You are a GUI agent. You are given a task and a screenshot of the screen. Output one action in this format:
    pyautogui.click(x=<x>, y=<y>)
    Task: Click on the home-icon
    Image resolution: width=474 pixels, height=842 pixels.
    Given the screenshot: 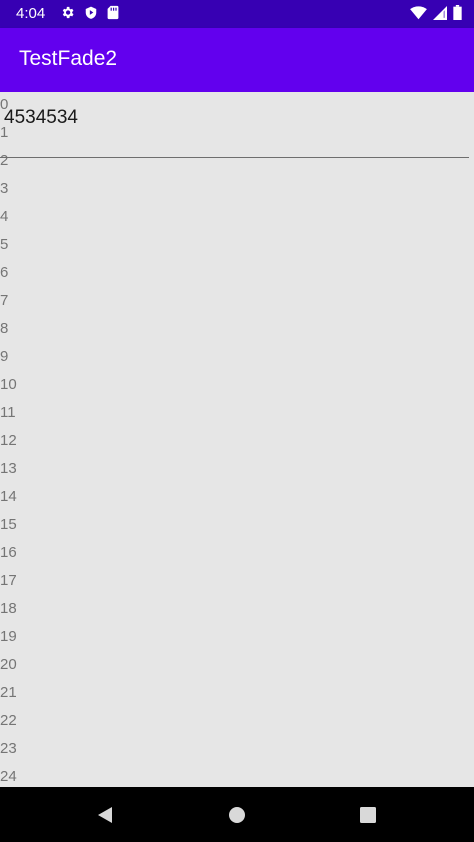 What is the action you would take?
    pyautogui.click(x=237, y=815)
    